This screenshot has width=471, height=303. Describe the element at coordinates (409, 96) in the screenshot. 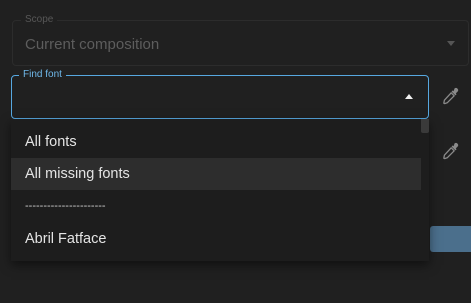

I see `chevron-up-icon` at that location.